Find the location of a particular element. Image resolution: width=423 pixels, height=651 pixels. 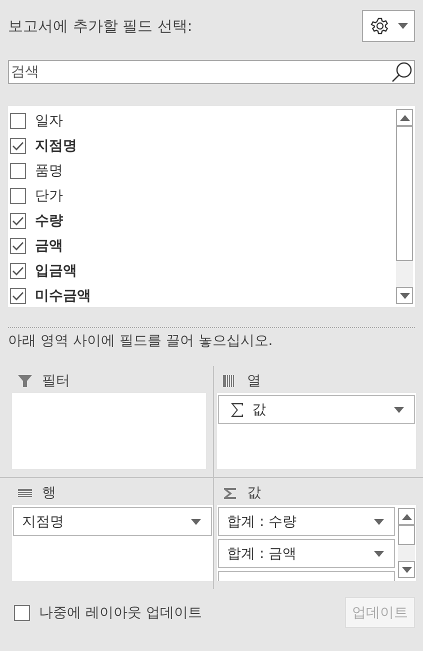

area-field-item: 합계 : 수량 is located at coordinates (306, 521).